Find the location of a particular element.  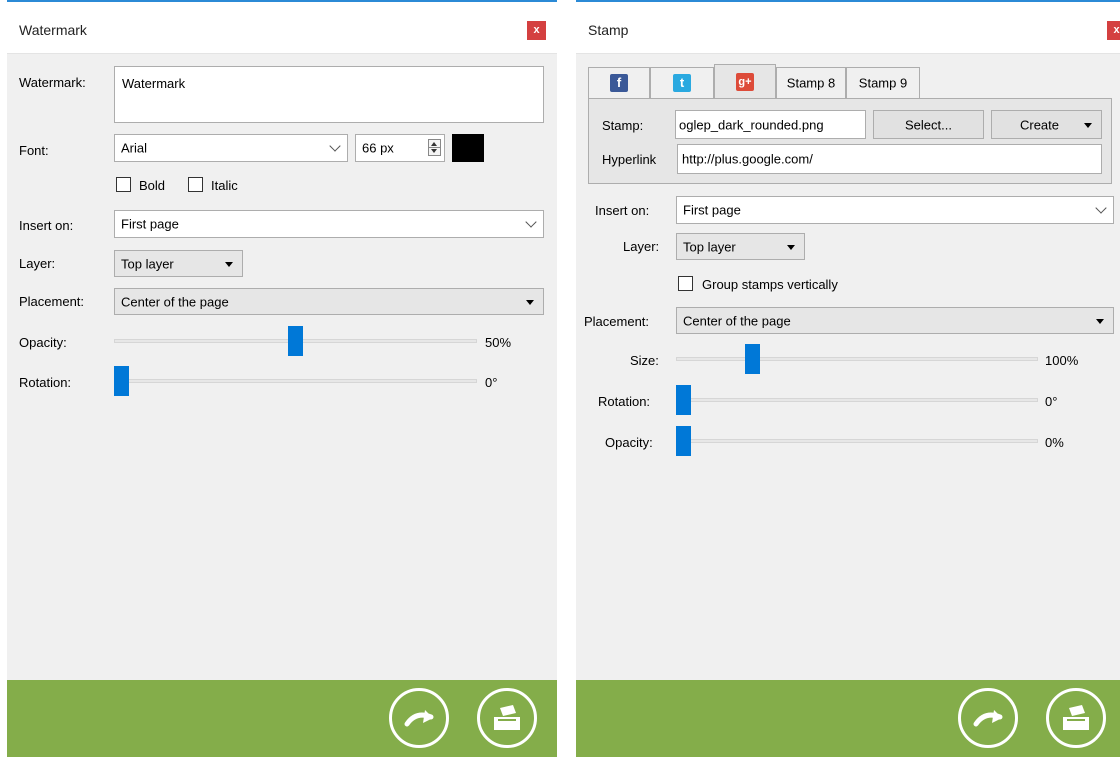

font-select-value: Arial is located at coordinates (134, 148).